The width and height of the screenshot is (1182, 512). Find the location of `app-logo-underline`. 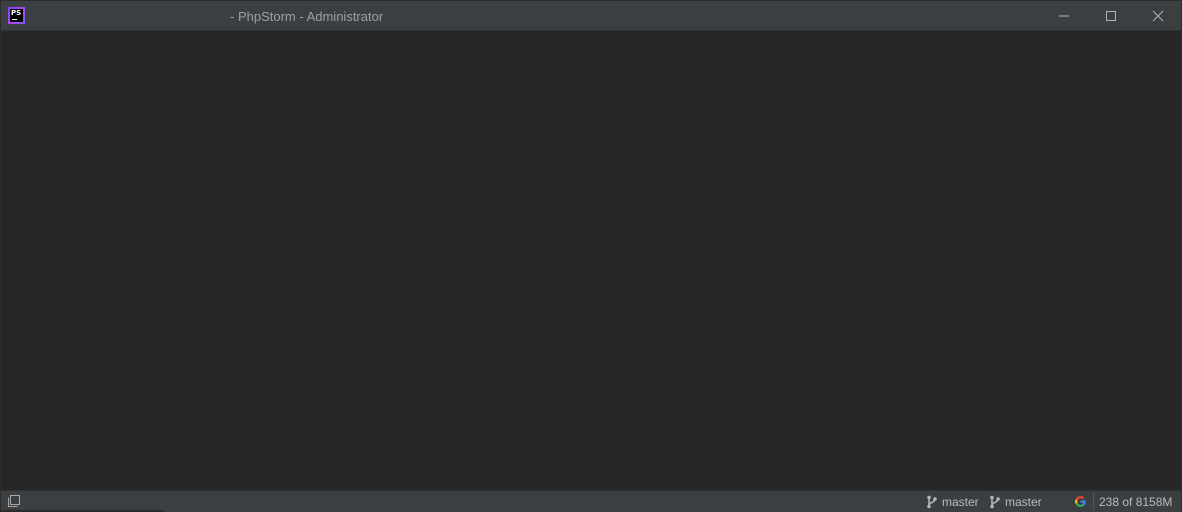

app-logo-underline is located at coordinates (14, 19).